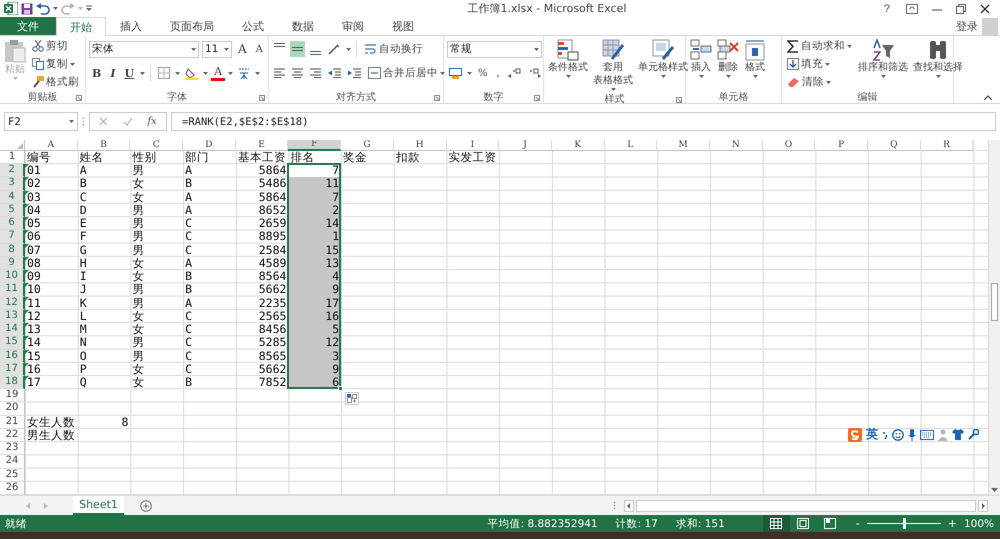 This screenshot has width=1000, height=539. What do you see at coordinates (244, 73) in the screenshot?
I see `phonetic-guide-icon` at bounding box center [244, 73].